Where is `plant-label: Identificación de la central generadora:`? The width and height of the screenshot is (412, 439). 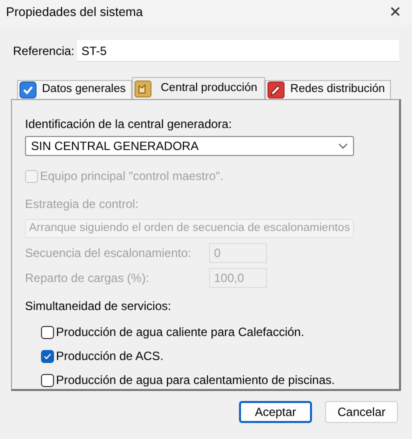 plant-label: Identificación de la central generadora: is located at coordinates (129, 124).